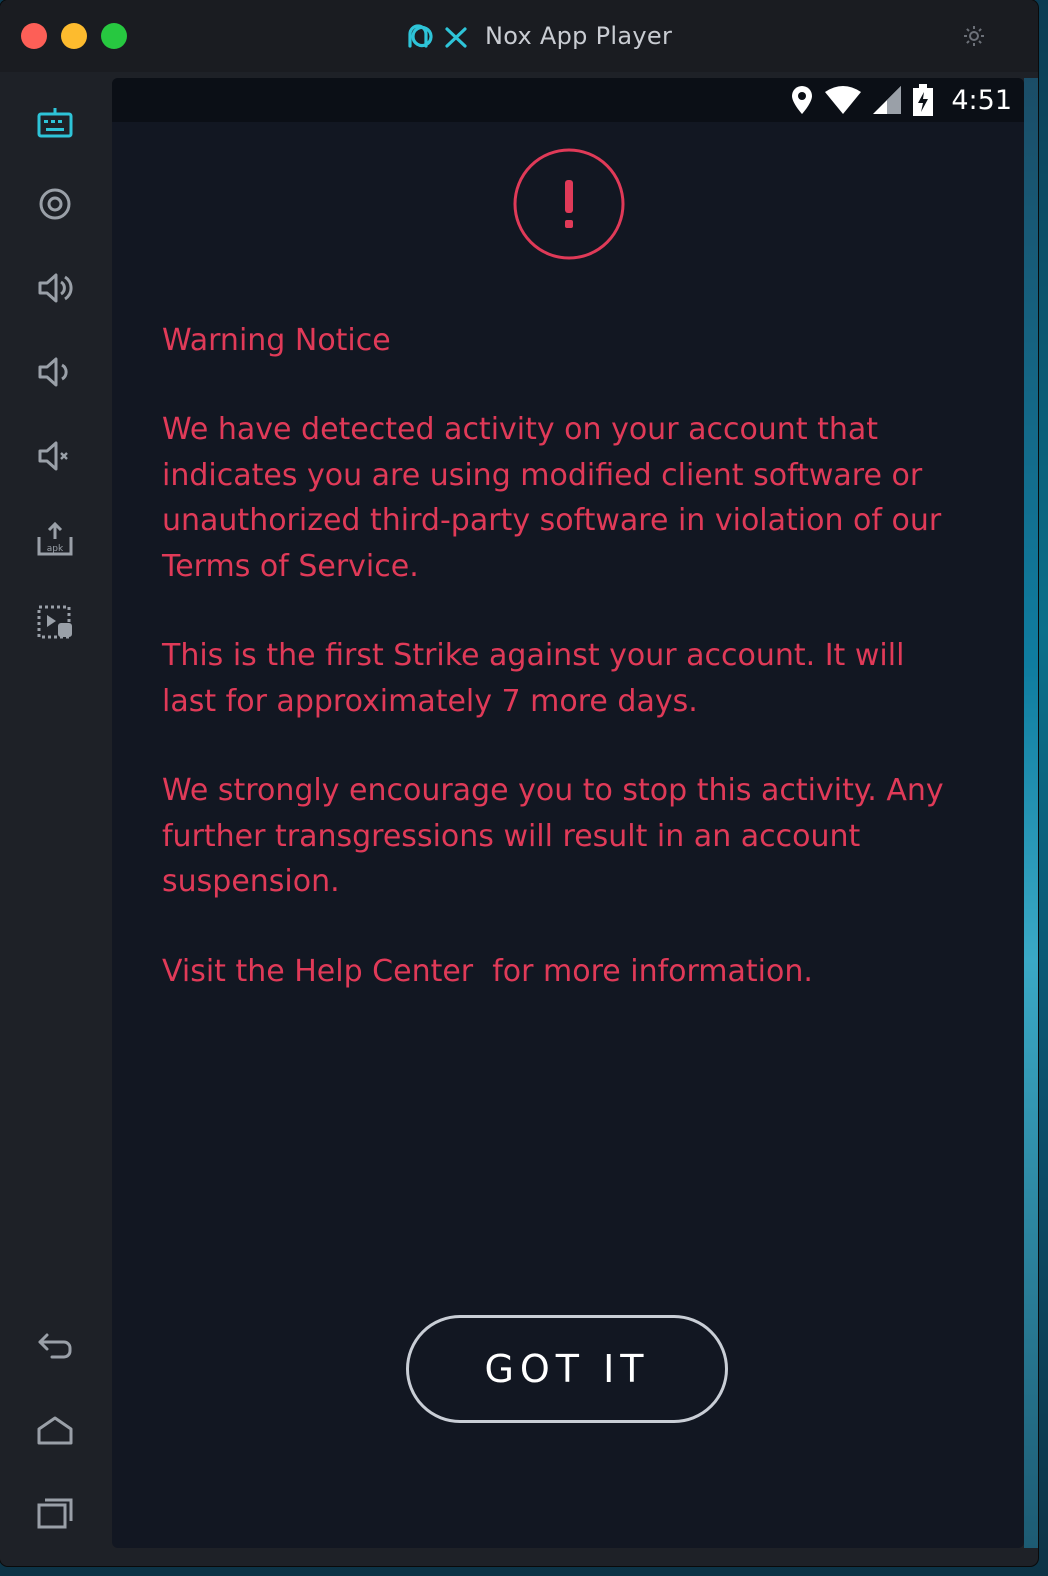  I want to click on home-button, so click(55, 1430).